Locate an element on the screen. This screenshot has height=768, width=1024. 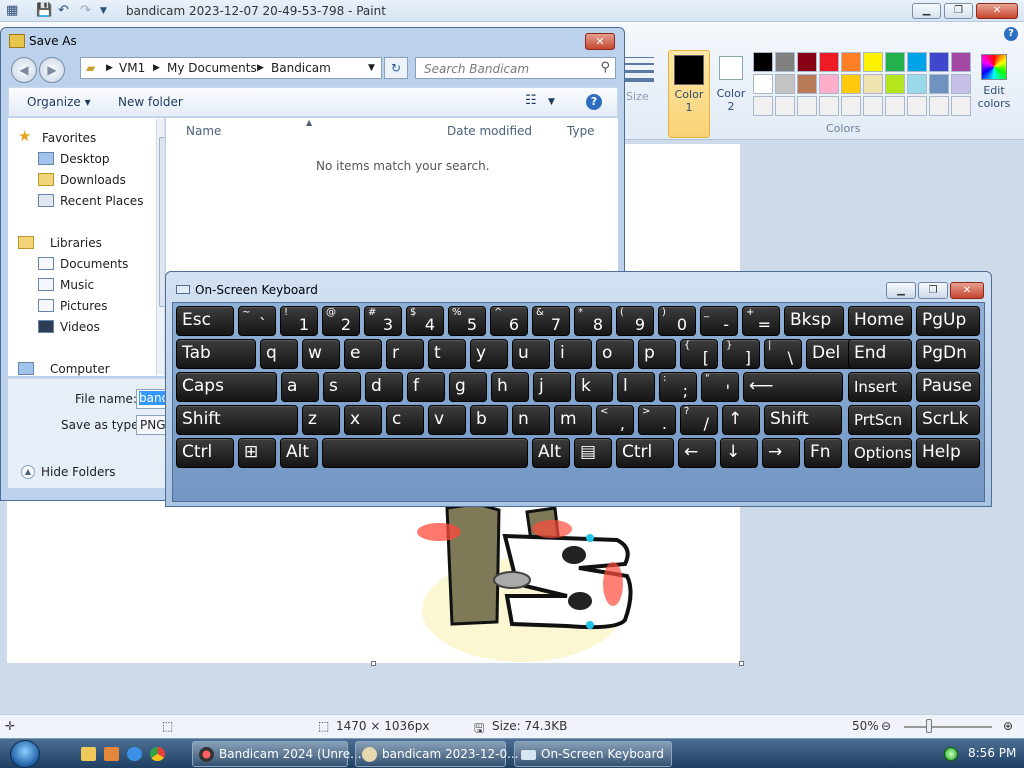
explorer-icon is located at coordinates (88, 754).